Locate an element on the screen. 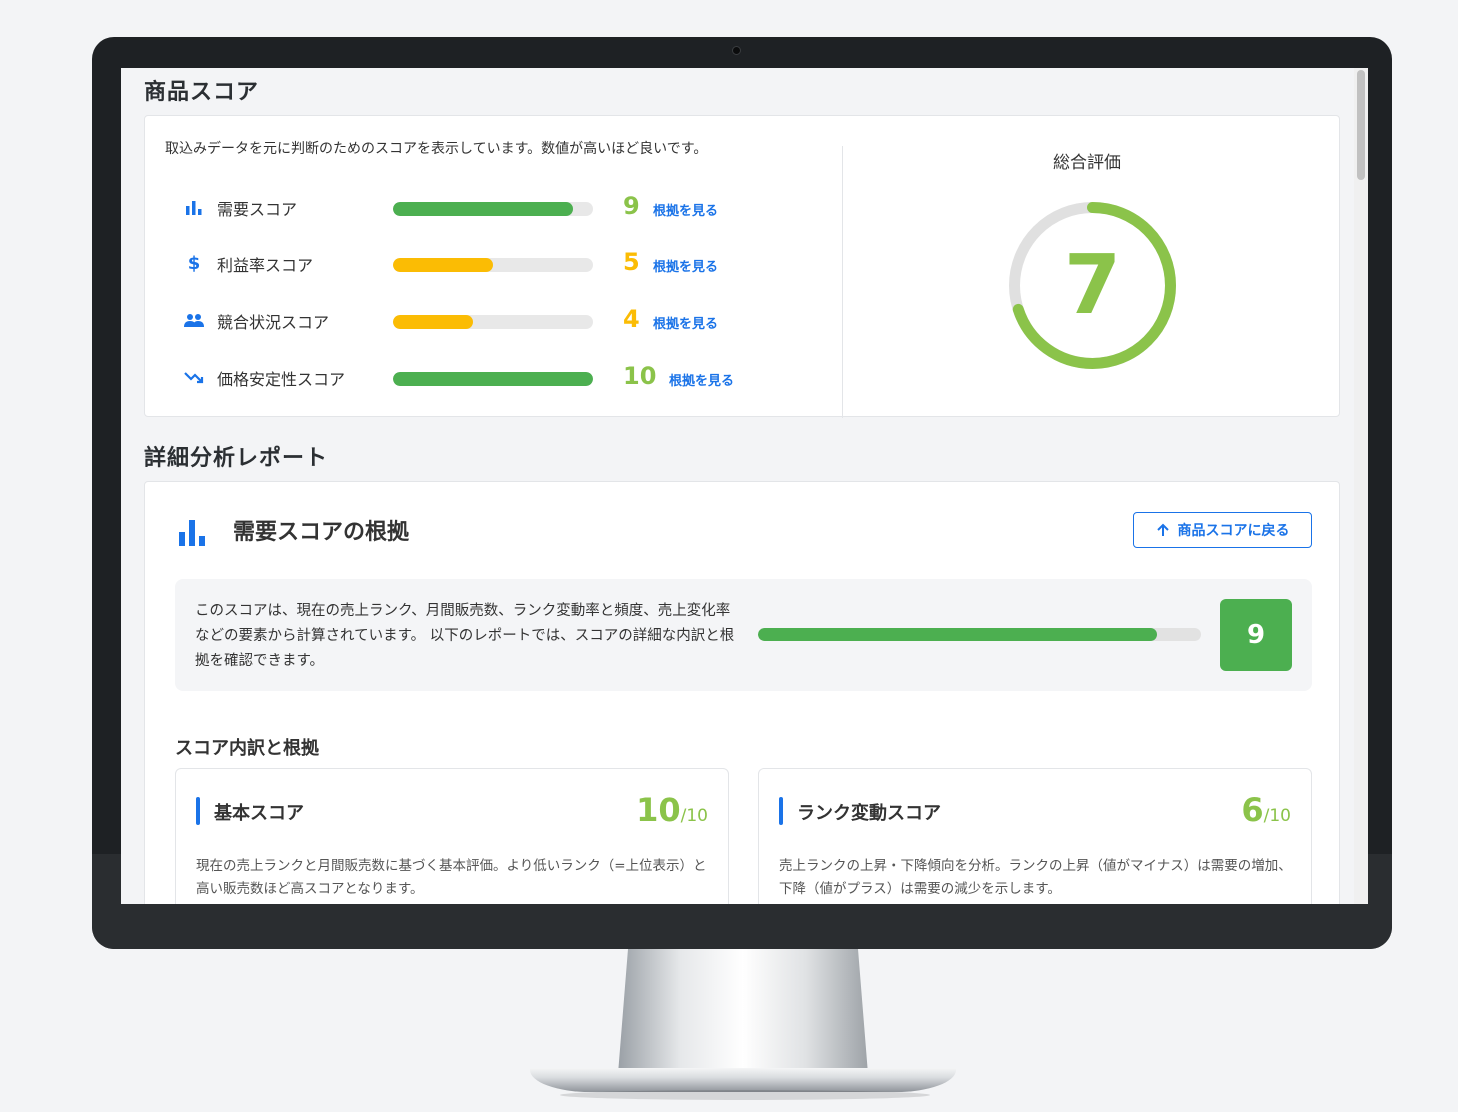  scrollbar is located at coordinates (1361, 486).